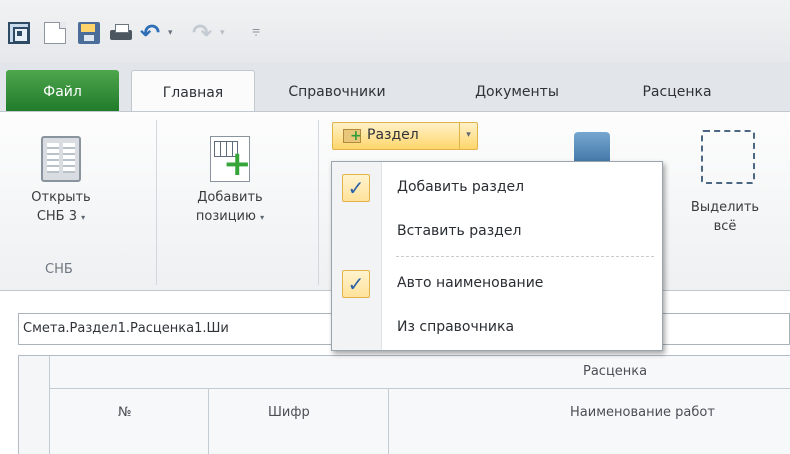 The image size is (790, 454). Describe the element at coordinates (470, 283) in the screenshot. I see `menu-item-label: Авто наименование` at that location.